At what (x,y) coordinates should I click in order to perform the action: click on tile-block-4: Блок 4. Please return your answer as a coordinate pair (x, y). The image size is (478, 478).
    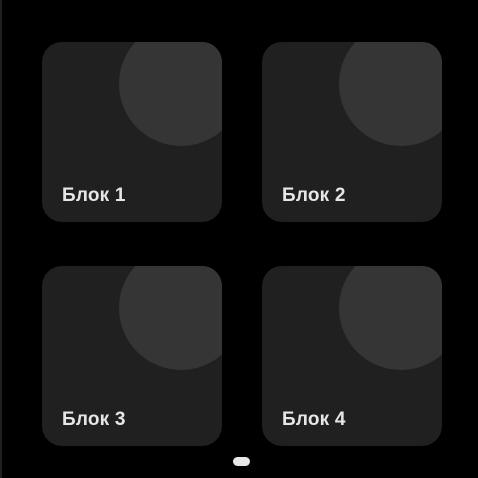
    Looking at the image, I should click on (352, 356).